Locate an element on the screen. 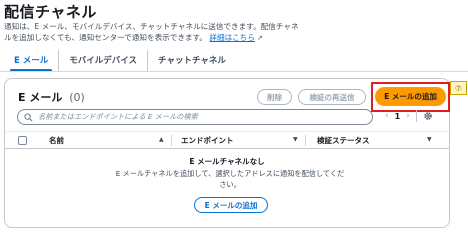 This screenshot has height=240, width=468. search-placeholder: 名前またはエンドポイントによる E メールの検索 is located at coordinates (118, 116).